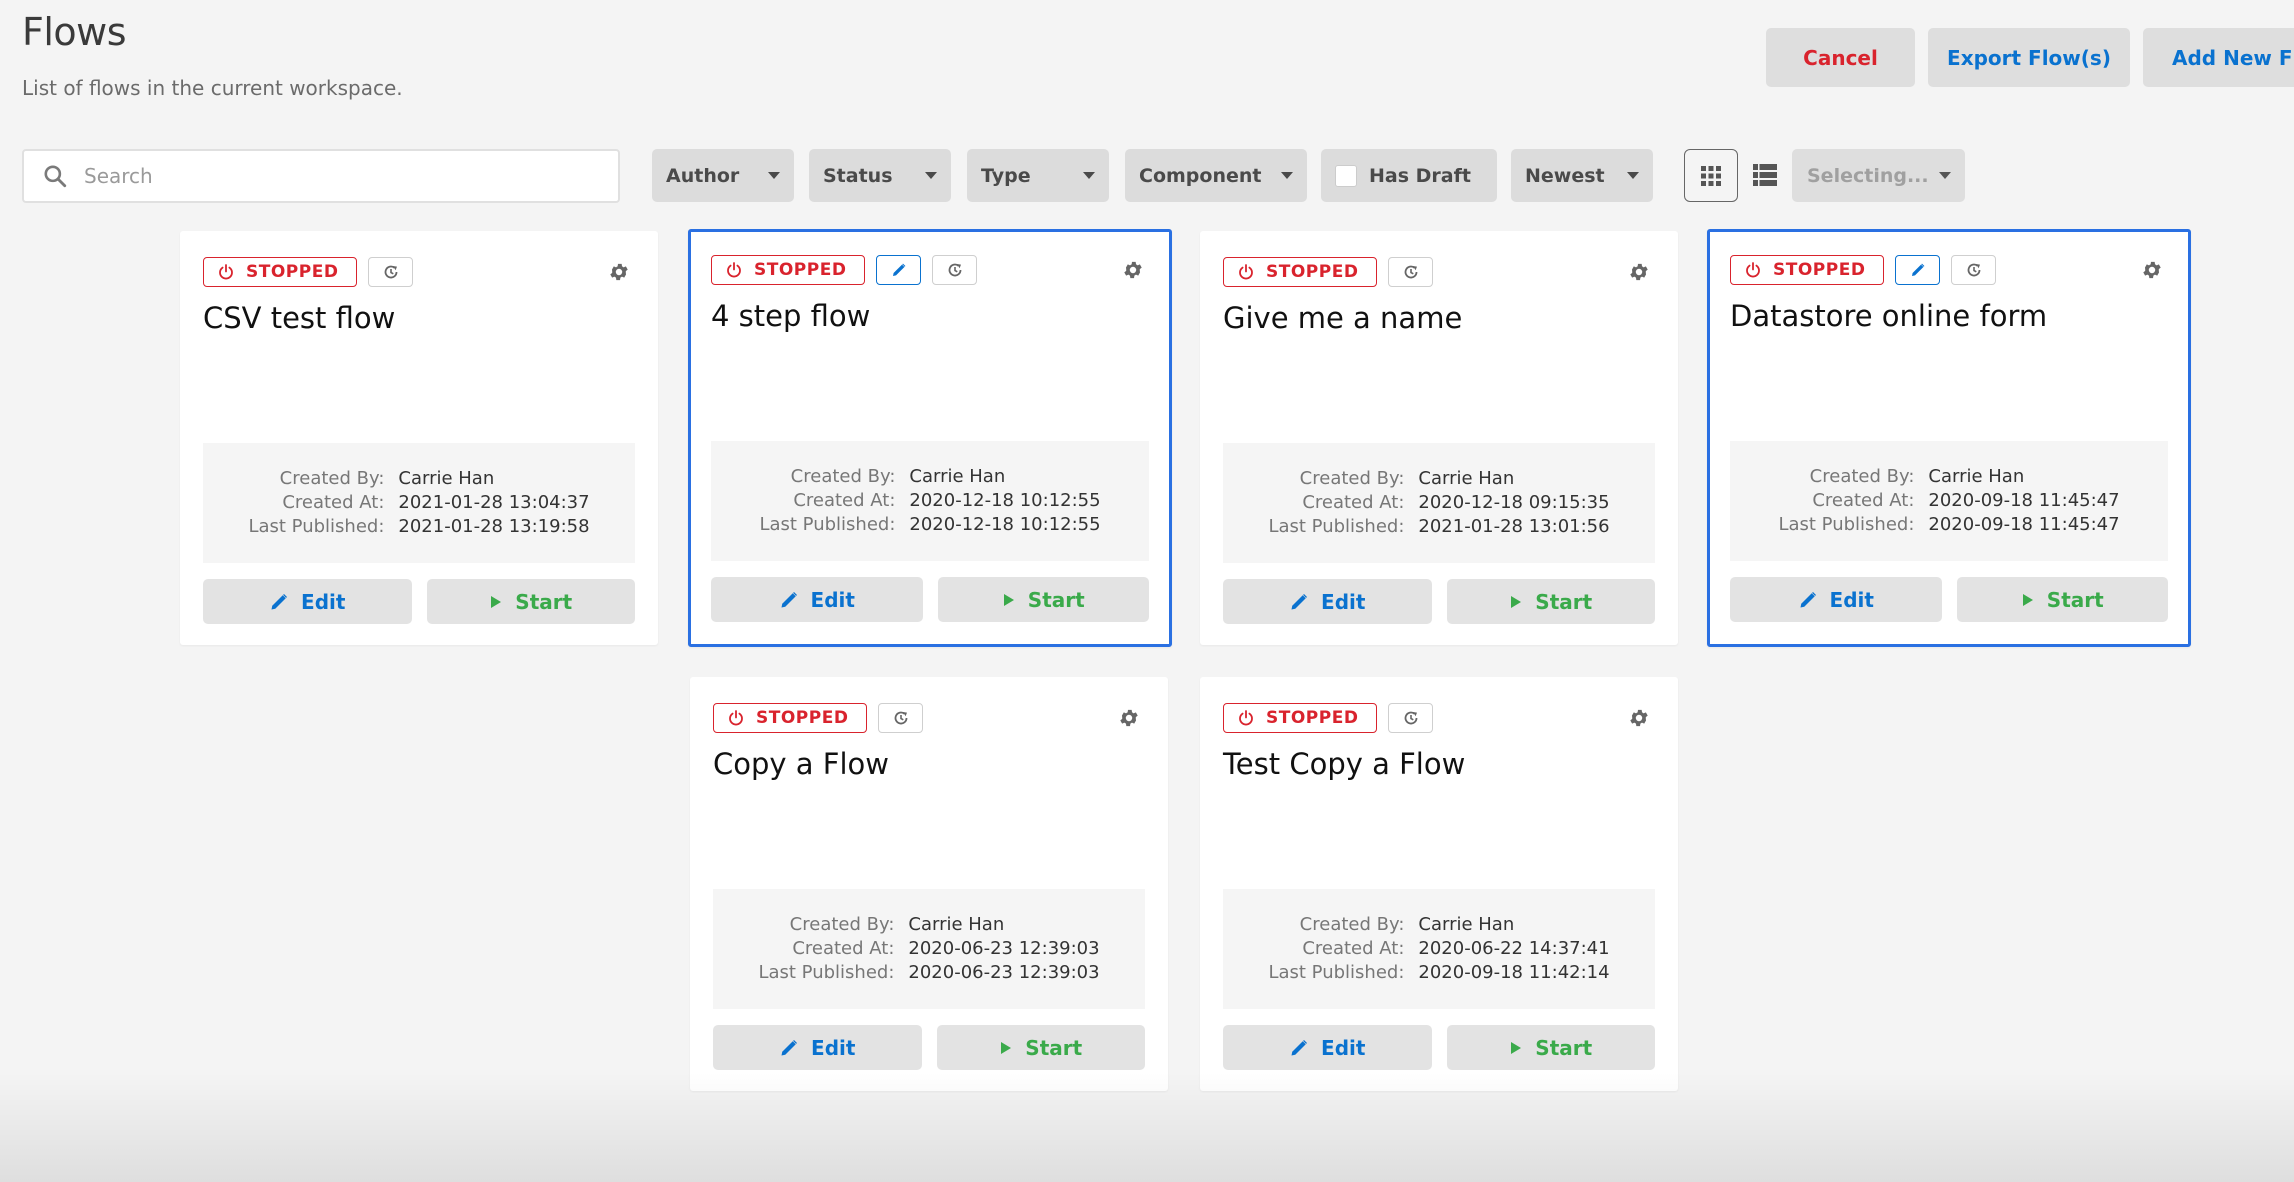 This screenshot has height=1182, width=2294. I want to click on last-published-value: 2020-09-18 11:42:14, so click(1514, 972).